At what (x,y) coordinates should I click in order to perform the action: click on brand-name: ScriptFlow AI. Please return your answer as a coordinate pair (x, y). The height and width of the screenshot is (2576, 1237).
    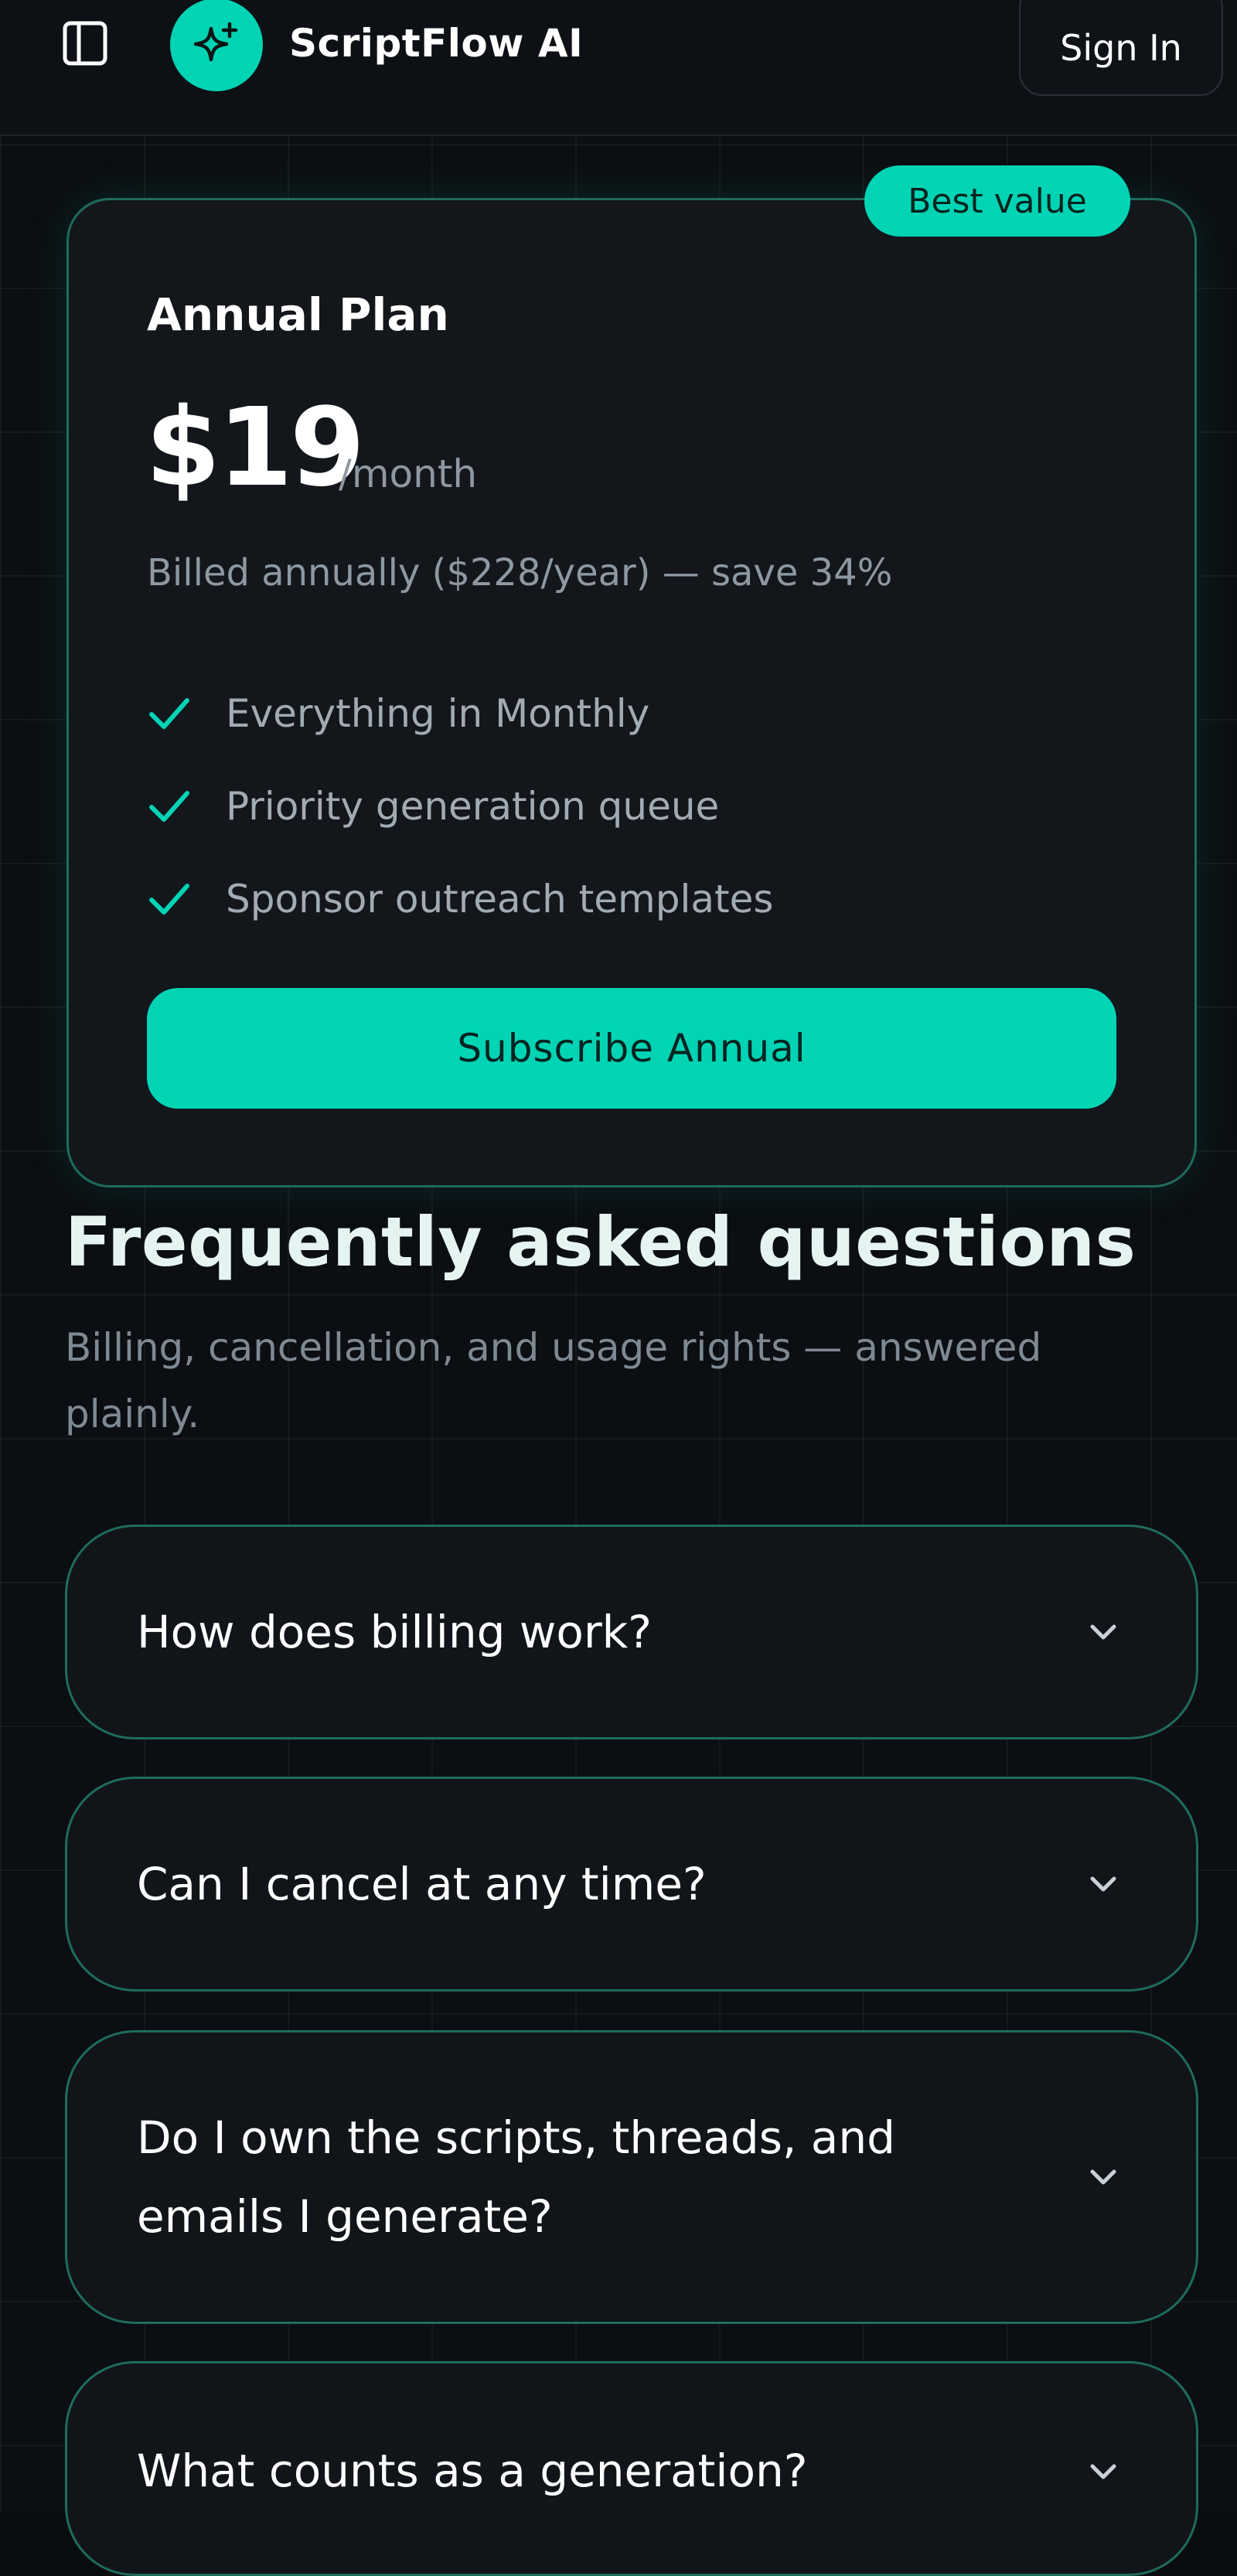
    Looking at the image, I should click on (436, 43).